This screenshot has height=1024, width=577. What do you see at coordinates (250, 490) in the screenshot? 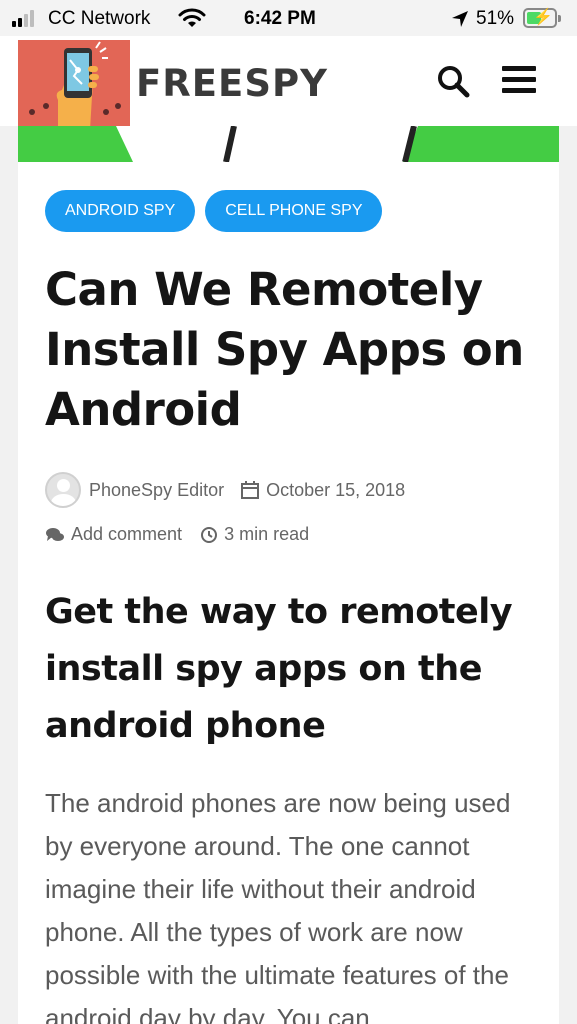
I see `calendar-icon` at bounding box center [250, 490].